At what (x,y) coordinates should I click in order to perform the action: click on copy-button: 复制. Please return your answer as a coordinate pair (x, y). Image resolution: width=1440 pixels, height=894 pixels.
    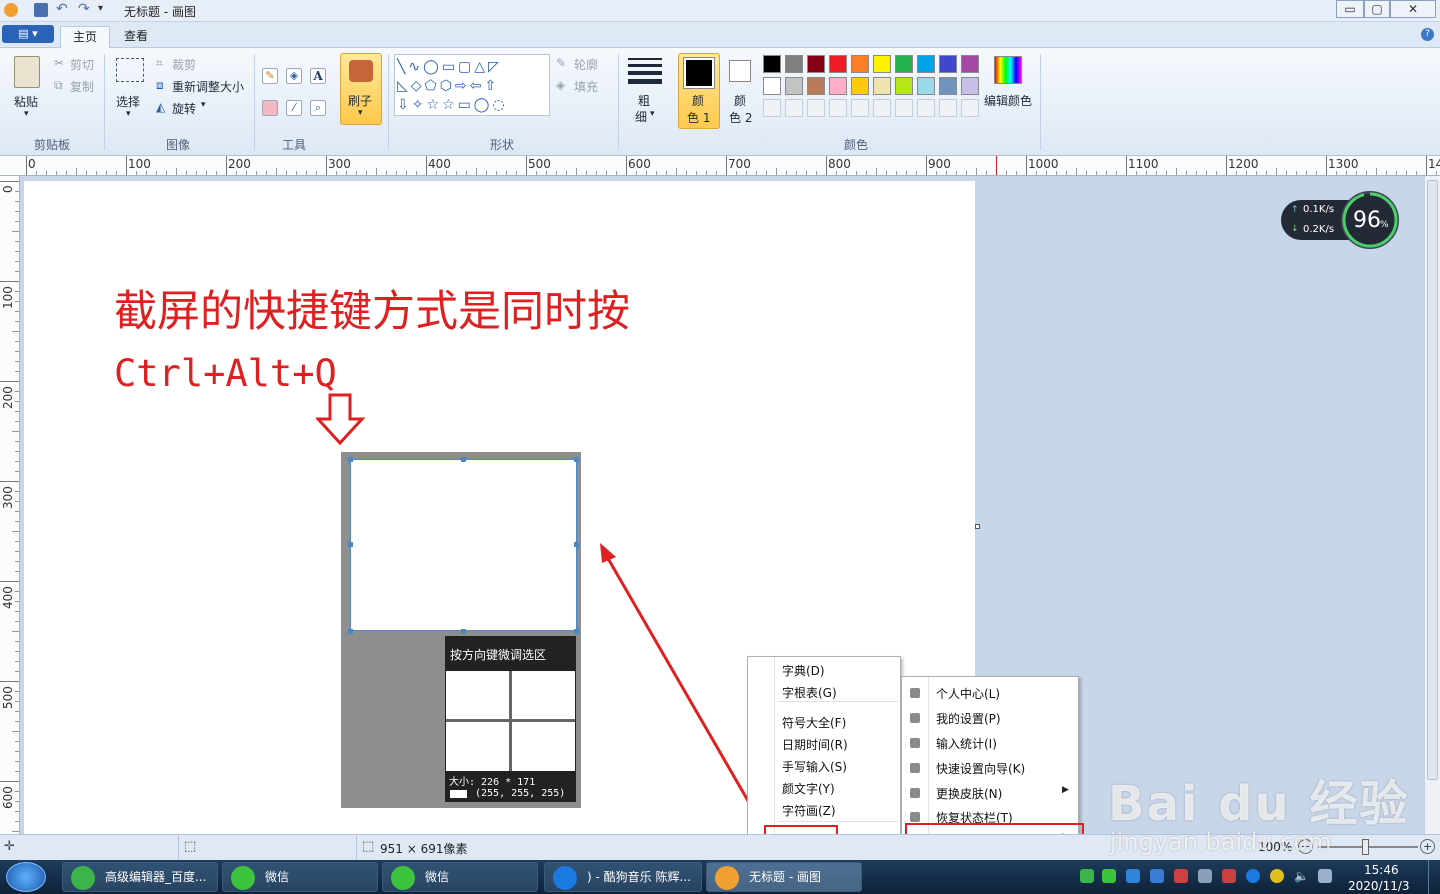
    Looking at the image, I should click on (82, 86).